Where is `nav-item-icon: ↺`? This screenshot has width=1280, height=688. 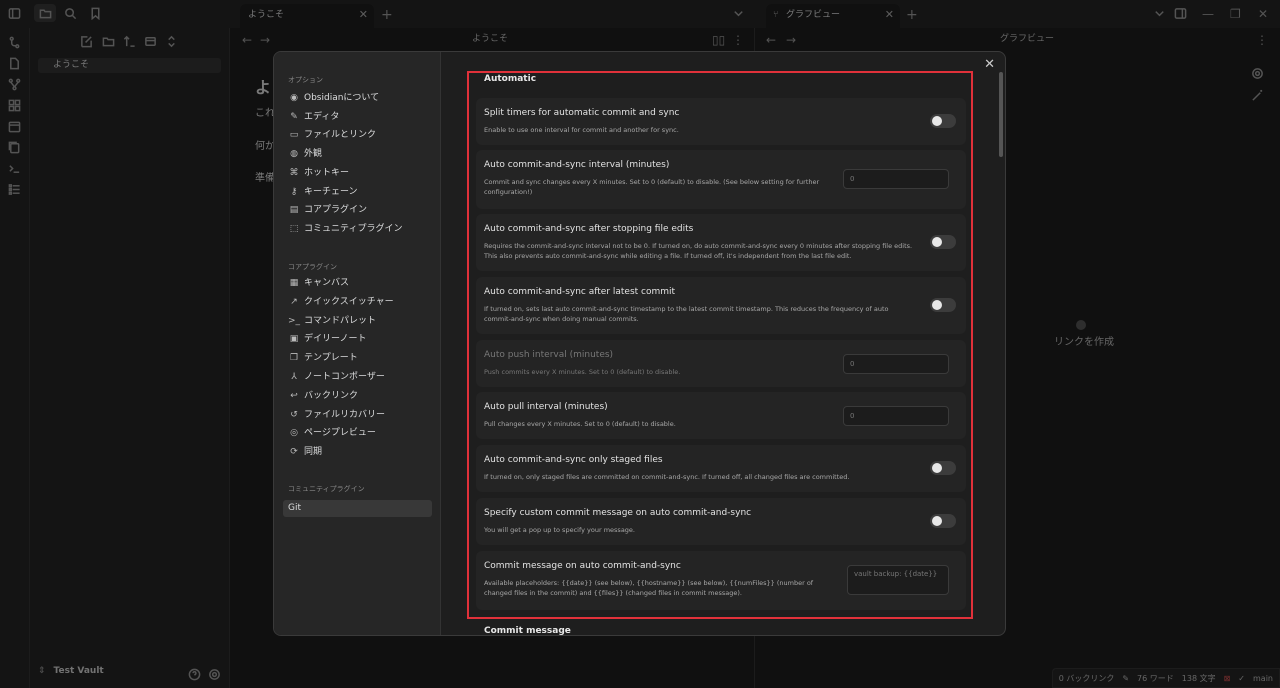
nav-item-icon: ↺ is located at coordinates (294, 414).